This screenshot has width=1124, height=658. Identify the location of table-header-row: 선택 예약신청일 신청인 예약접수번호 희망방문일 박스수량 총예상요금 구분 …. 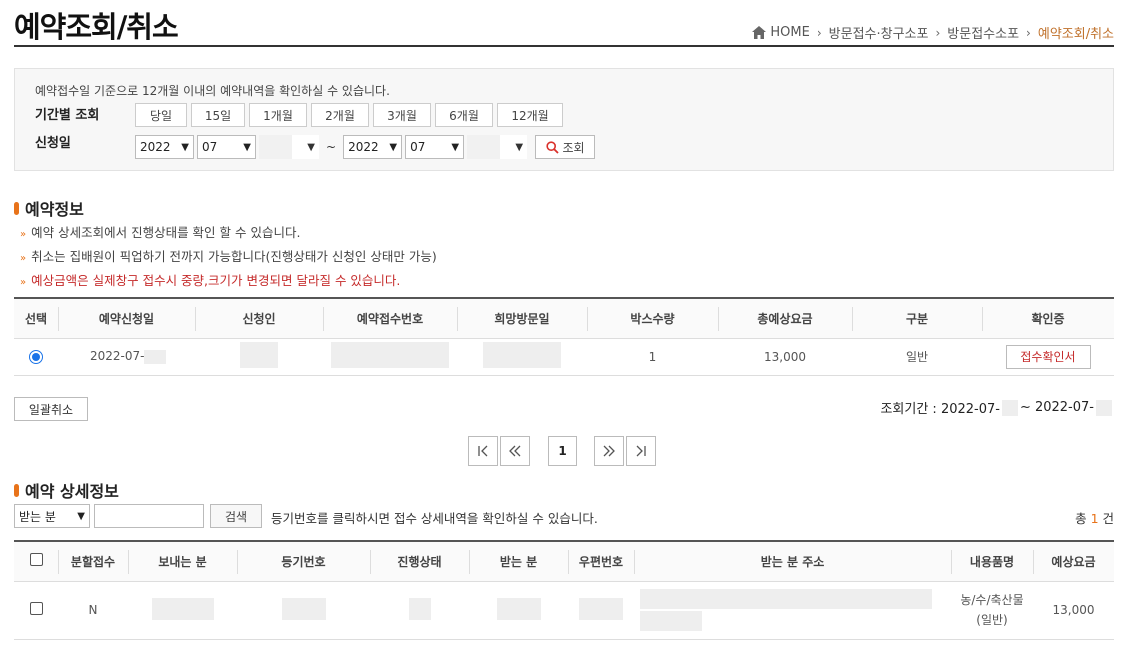
(564, 318).